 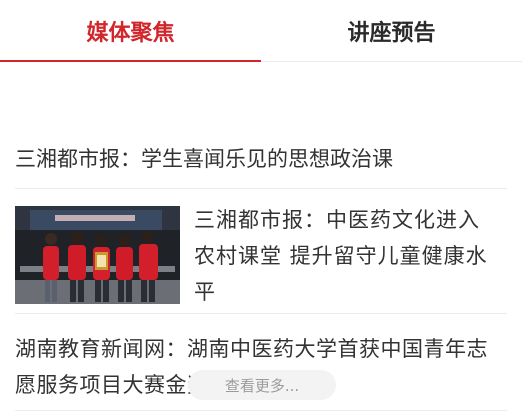 I want to click on tab-media-focus: 媒体聚焦, so click(x=130, y=30).